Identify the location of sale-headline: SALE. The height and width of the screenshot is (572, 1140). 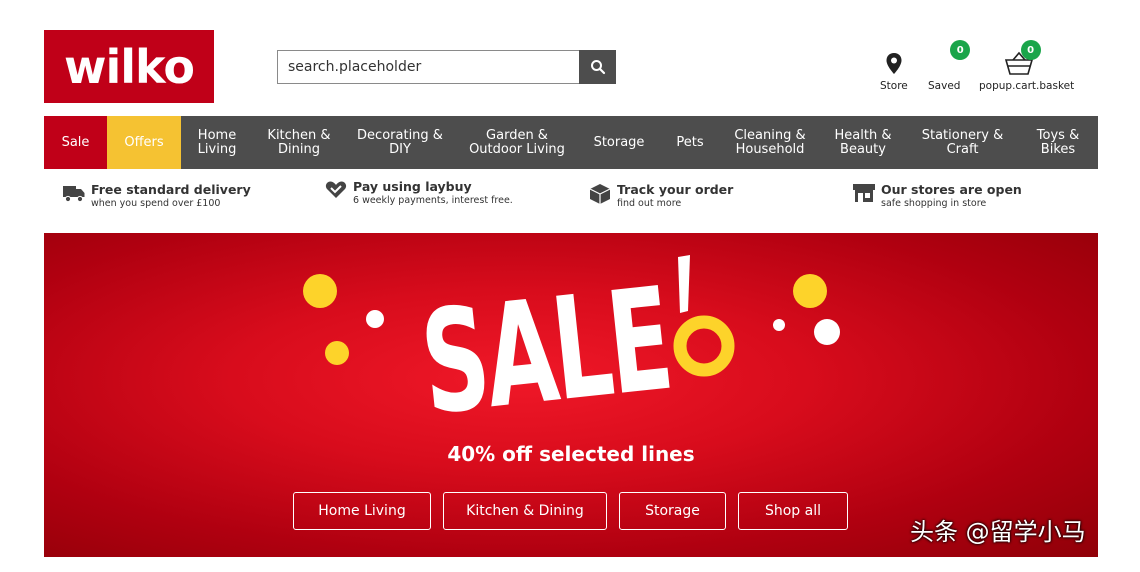
(545, 350).